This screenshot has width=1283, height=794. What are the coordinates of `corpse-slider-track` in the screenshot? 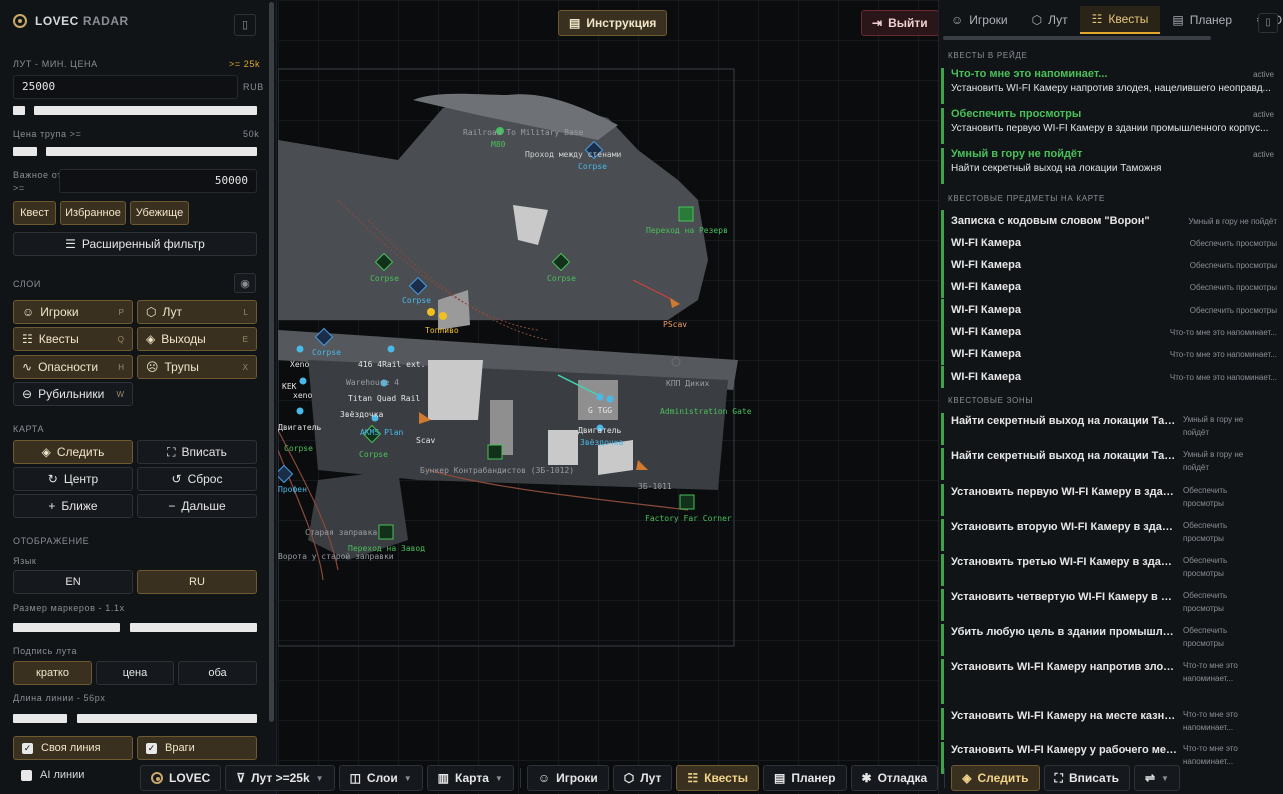 It's located at (151, 151).